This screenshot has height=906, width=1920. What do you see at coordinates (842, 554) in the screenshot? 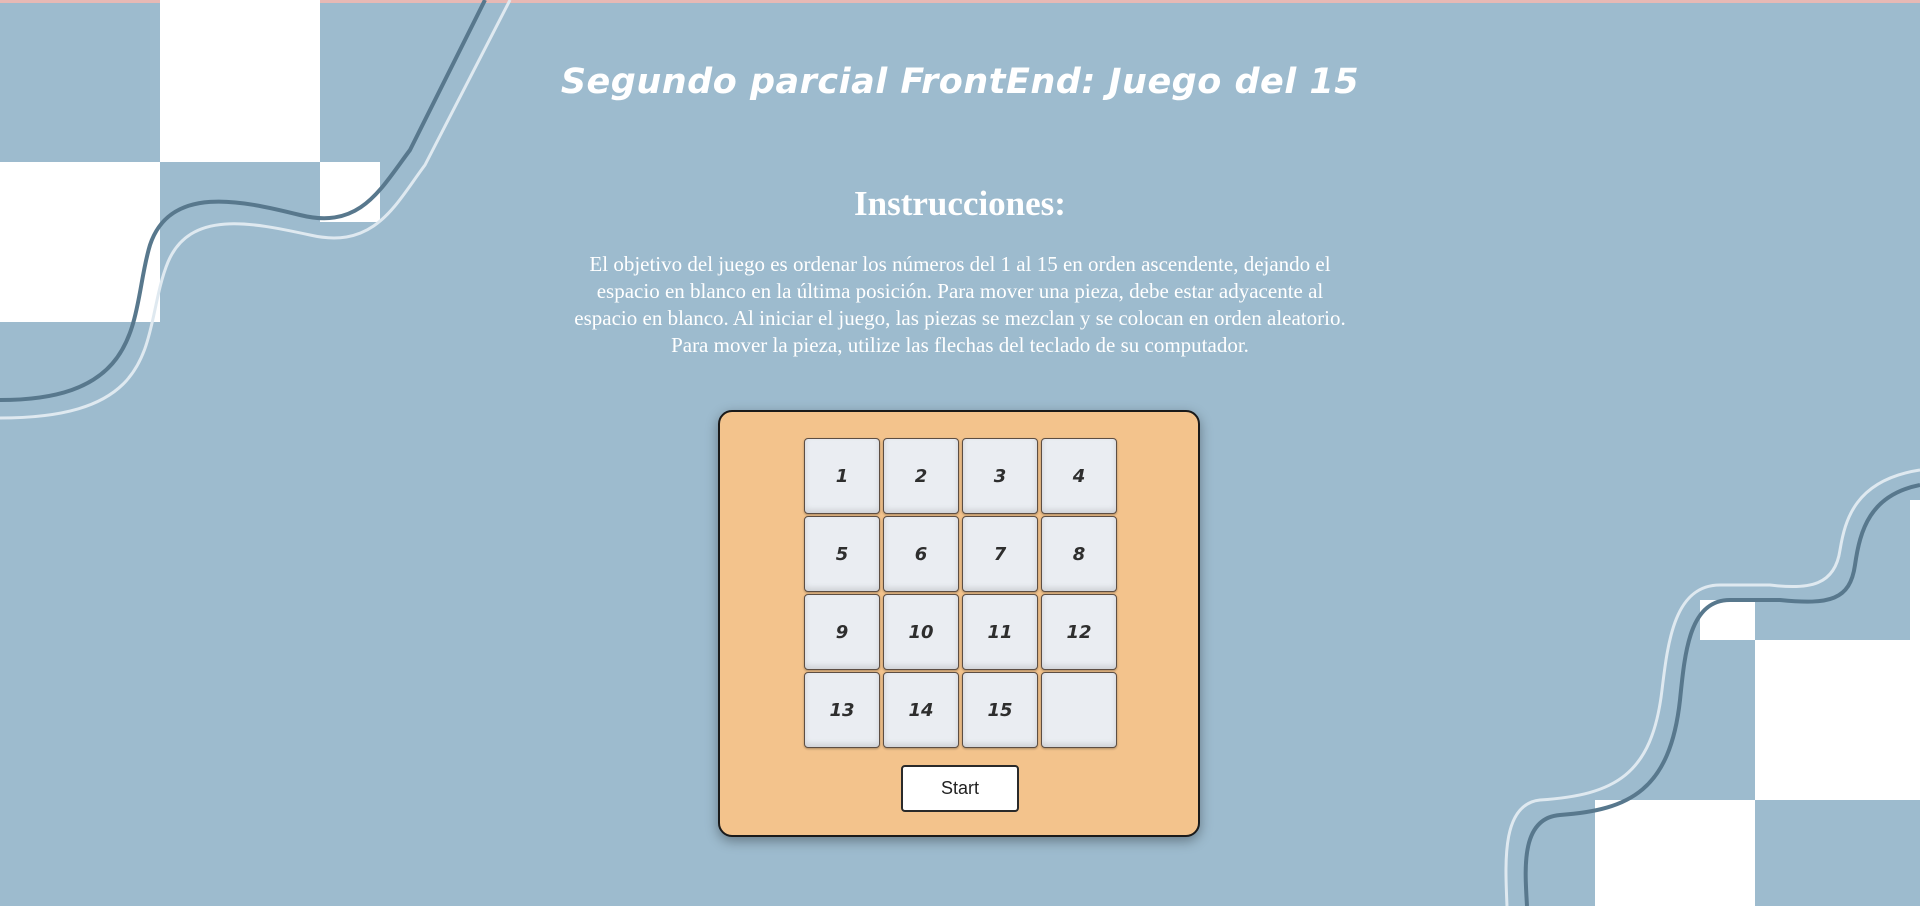
I see `tile-5: 5` at bounding box center [842, 554].